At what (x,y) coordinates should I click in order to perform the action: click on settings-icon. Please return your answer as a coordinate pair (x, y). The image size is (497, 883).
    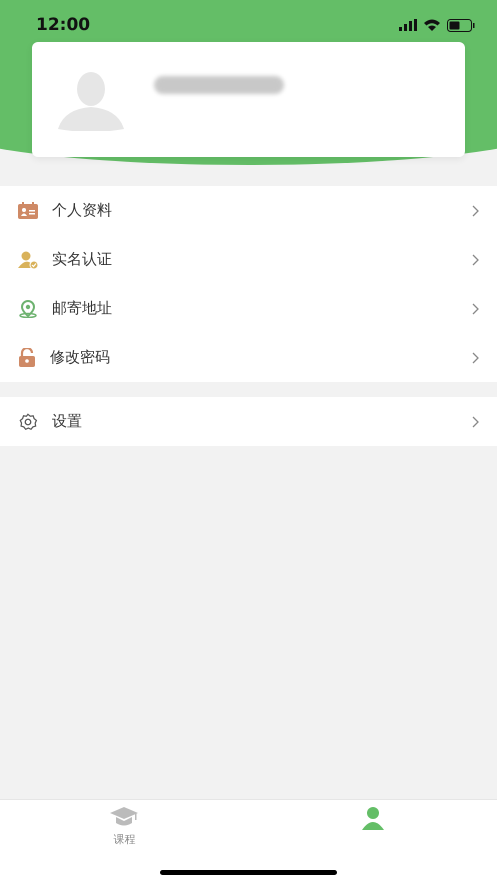
    Looking at the image, I should click on (28, 422).